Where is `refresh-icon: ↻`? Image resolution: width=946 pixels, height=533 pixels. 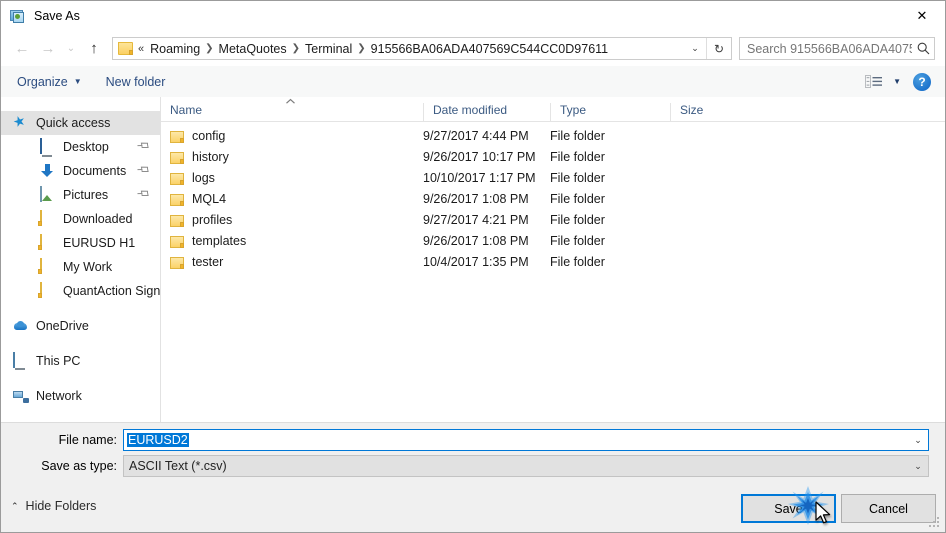 refresh-icon: ↻ is located at coordinates (718, 48).